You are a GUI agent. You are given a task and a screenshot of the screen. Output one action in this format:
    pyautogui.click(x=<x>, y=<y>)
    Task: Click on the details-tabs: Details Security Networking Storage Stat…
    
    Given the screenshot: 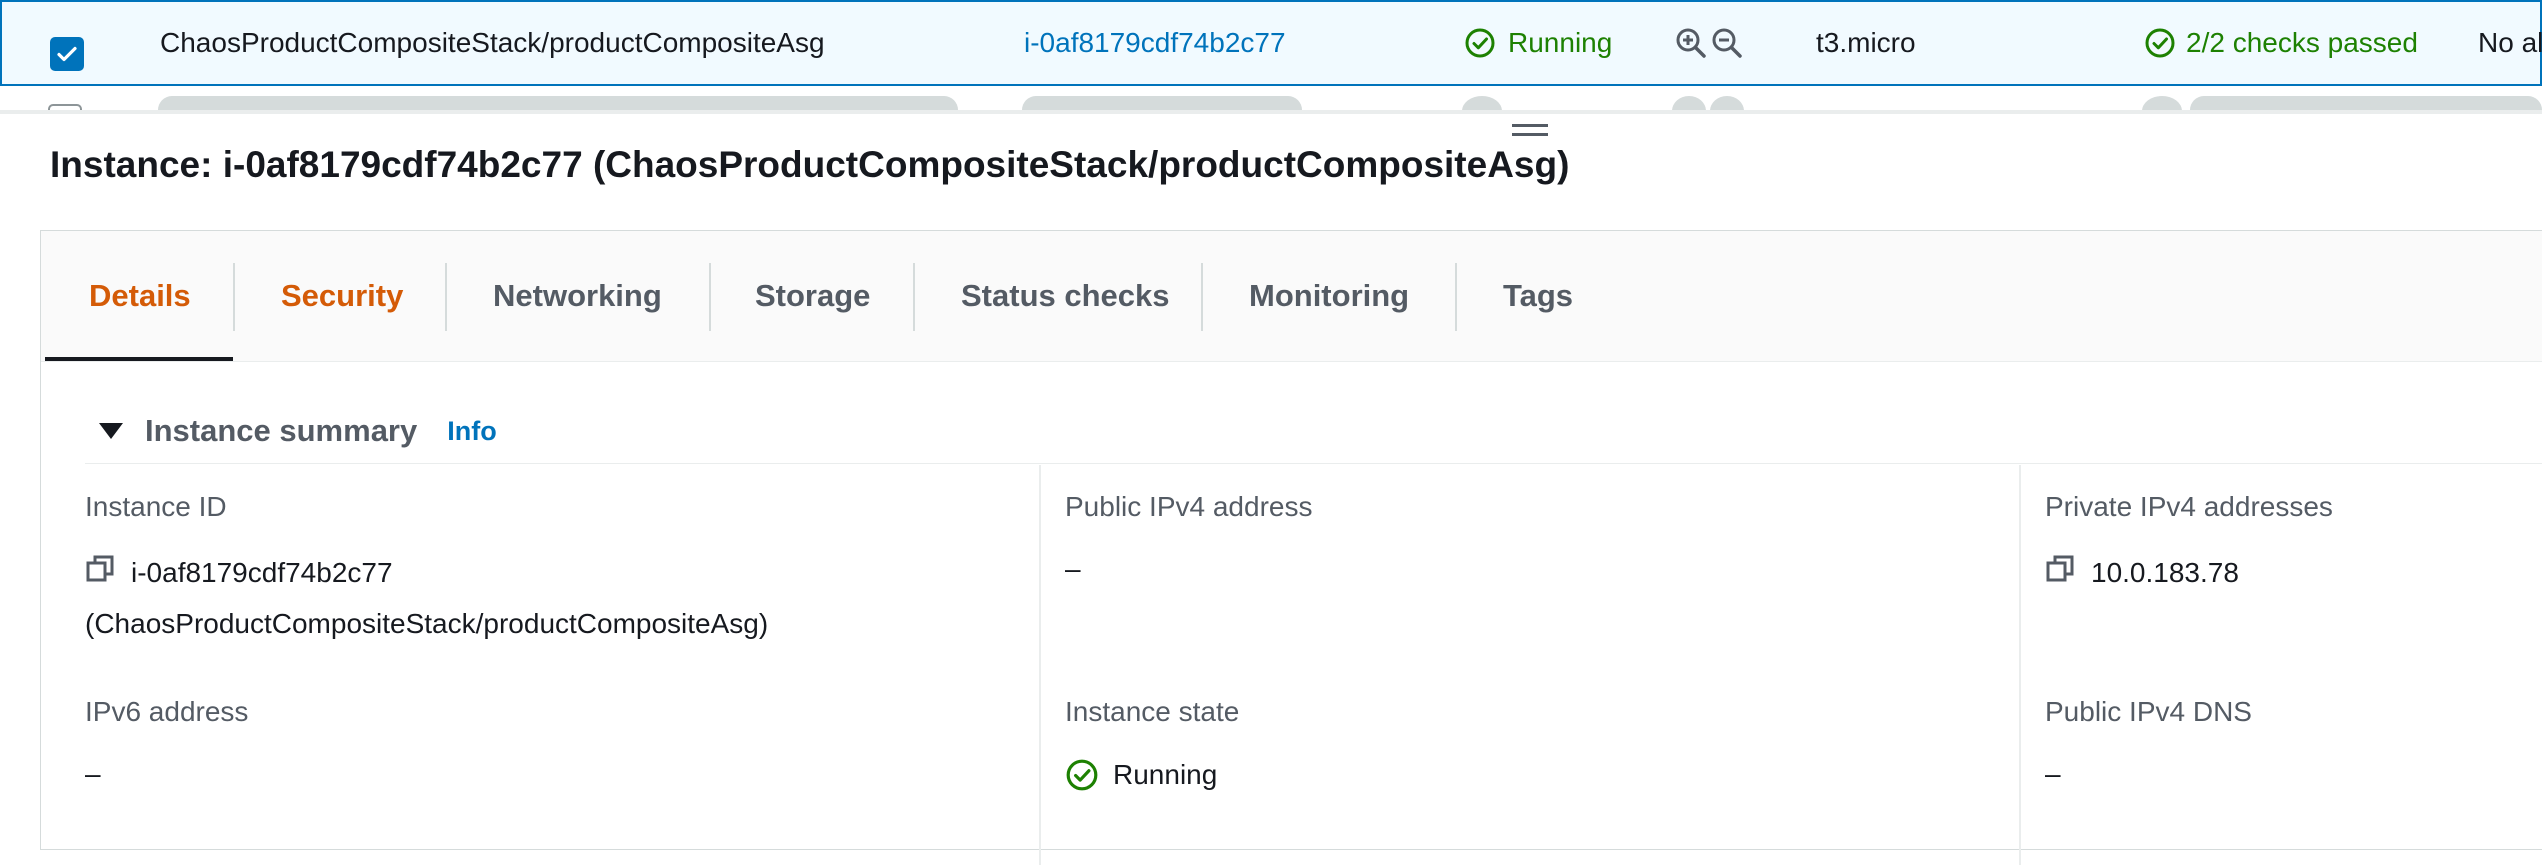 What is the action you would take?
    pyautogui.click(x=1291, y=296)
    